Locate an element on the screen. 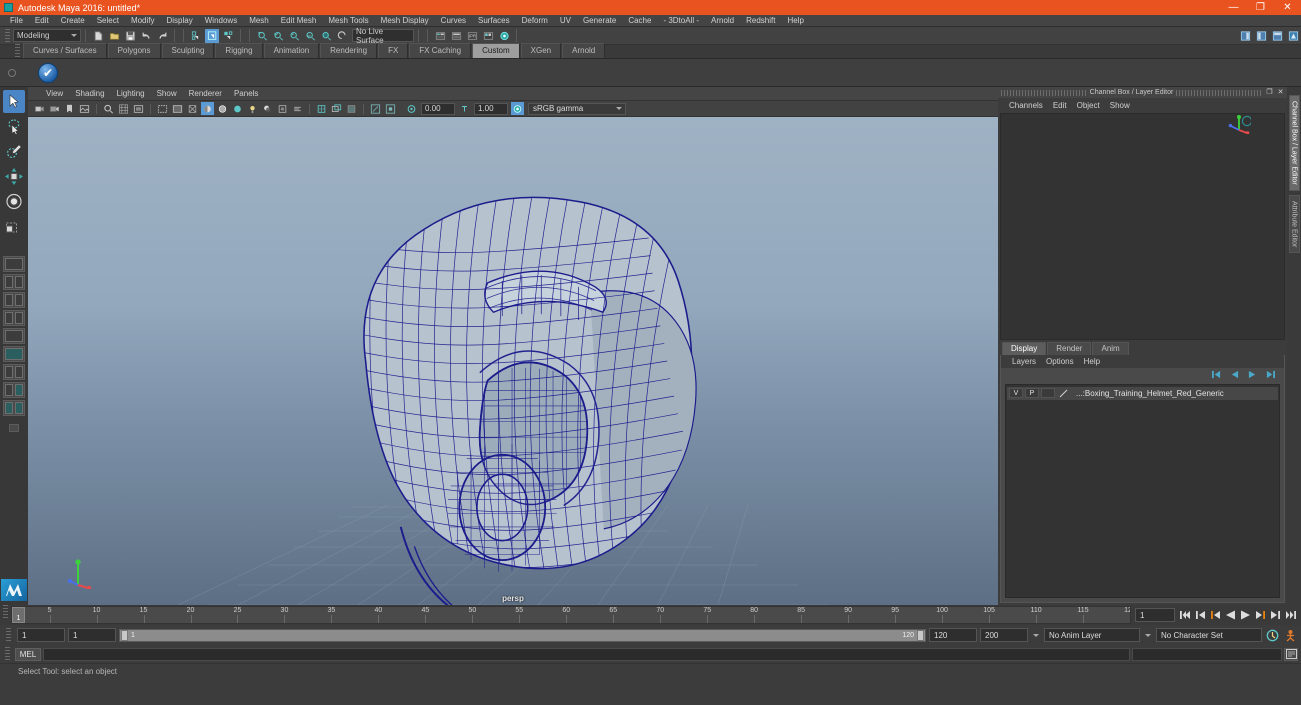 Image resolution: width=1301 pixels, height=705 pixels. snap-point-icon is located at coordinates (294, 36).